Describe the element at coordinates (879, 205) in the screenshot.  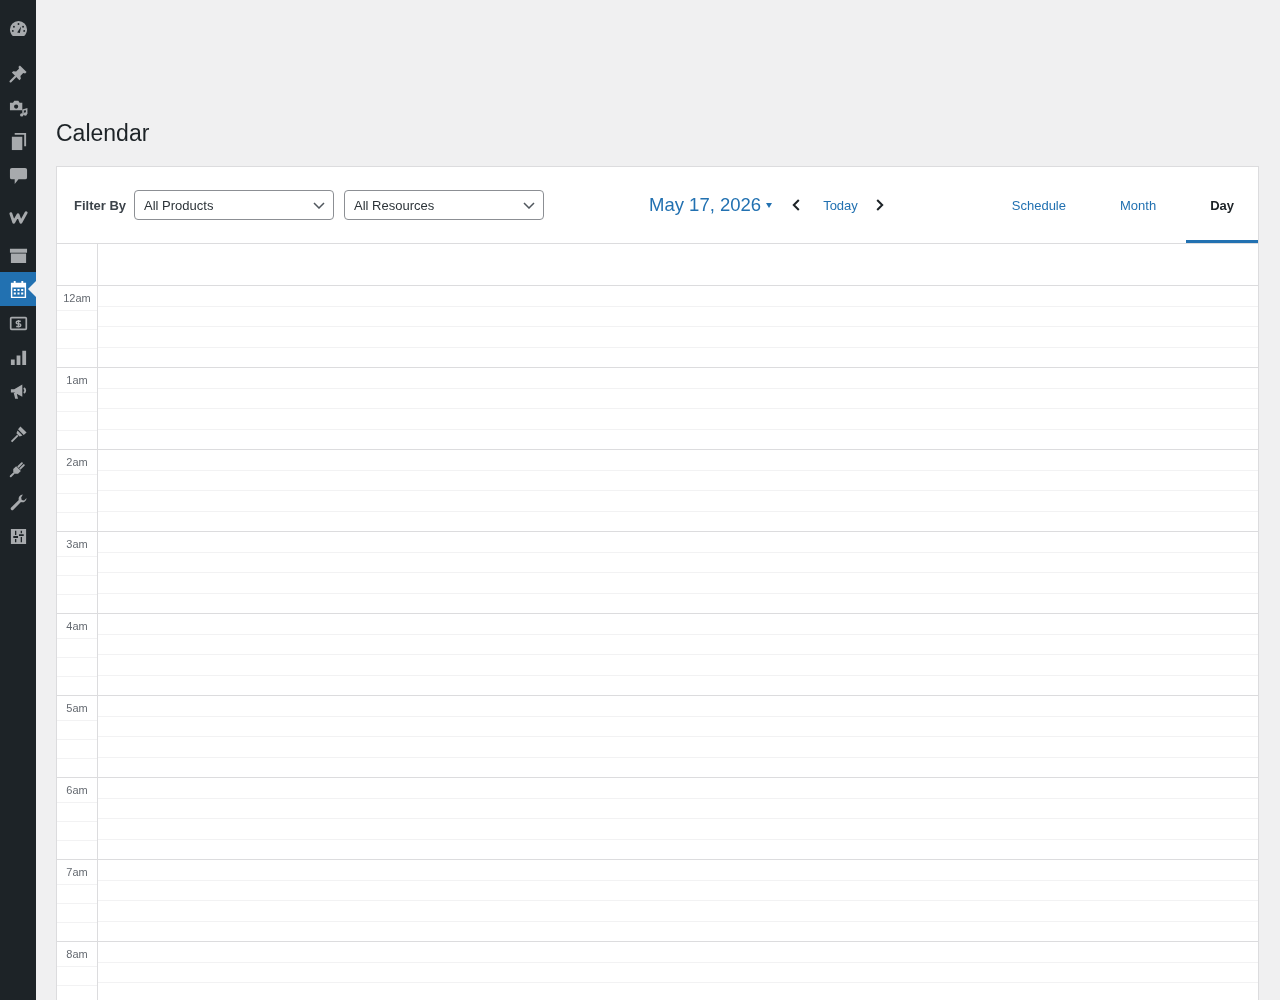
I see `chevron-right-icon` at that location.